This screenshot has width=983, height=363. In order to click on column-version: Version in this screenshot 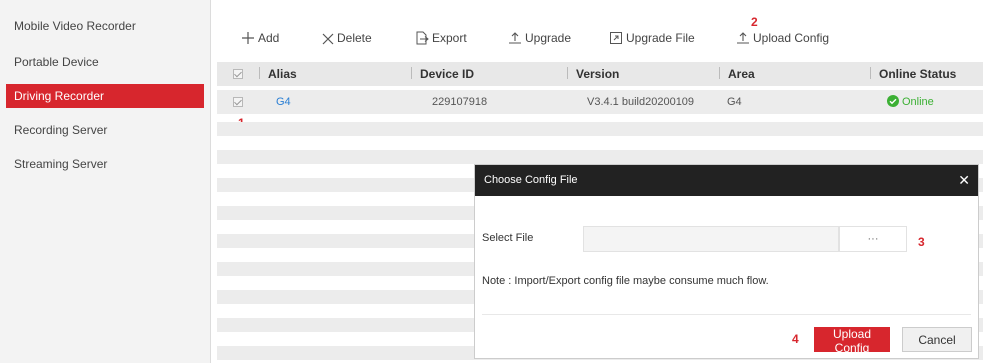, I will do `click(593, 74)`.